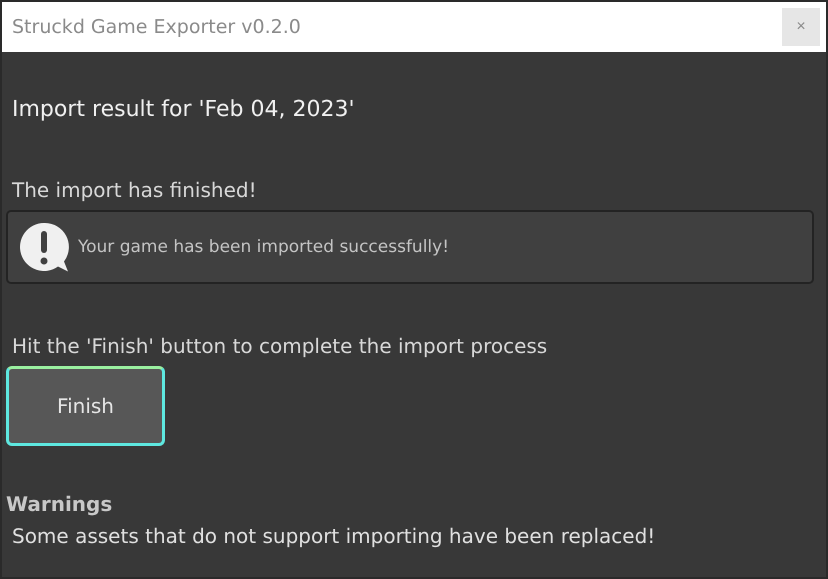  Describe the element at coordinates (183, 109) in the screenshot. I see `import-result-heading: Import result for 'Feb 04, 2023'` at that location.